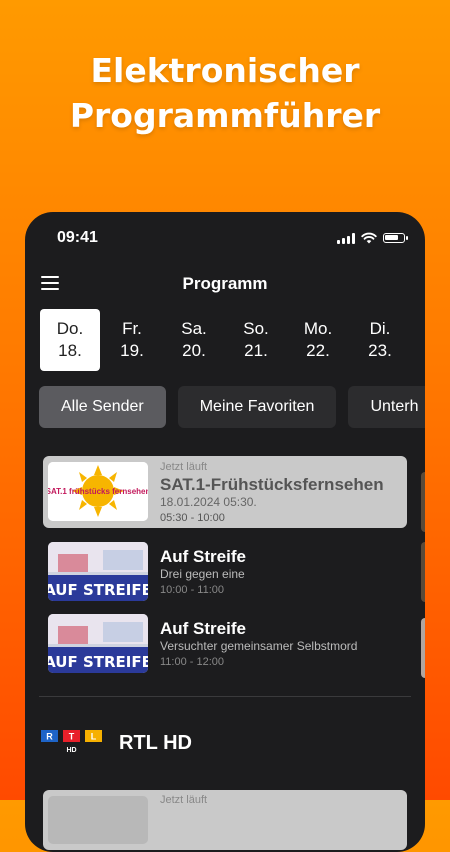  Describe the element at coordinates (380, 328) in the screenshot. I see `day-weekday: Di.` at that location.